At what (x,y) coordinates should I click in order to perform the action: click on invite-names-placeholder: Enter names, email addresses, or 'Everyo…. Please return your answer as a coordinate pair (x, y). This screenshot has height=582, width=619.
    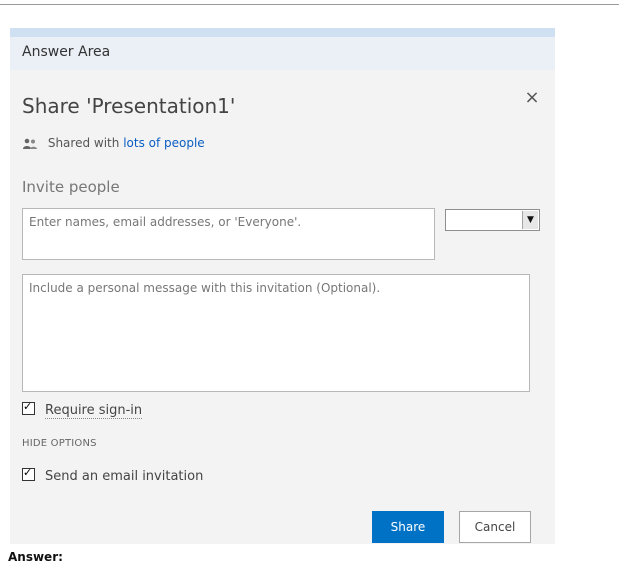
    Looking at the image, I should click on (165, 222).